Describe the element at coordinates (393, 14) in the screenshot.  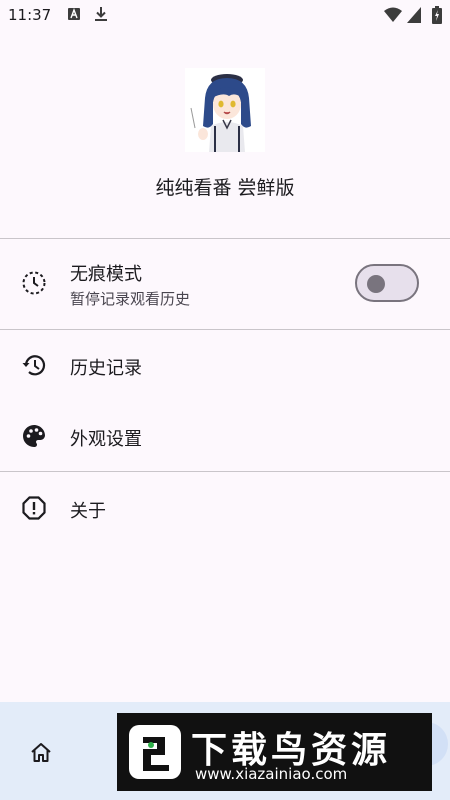
I see `wifi-icon` at that location.